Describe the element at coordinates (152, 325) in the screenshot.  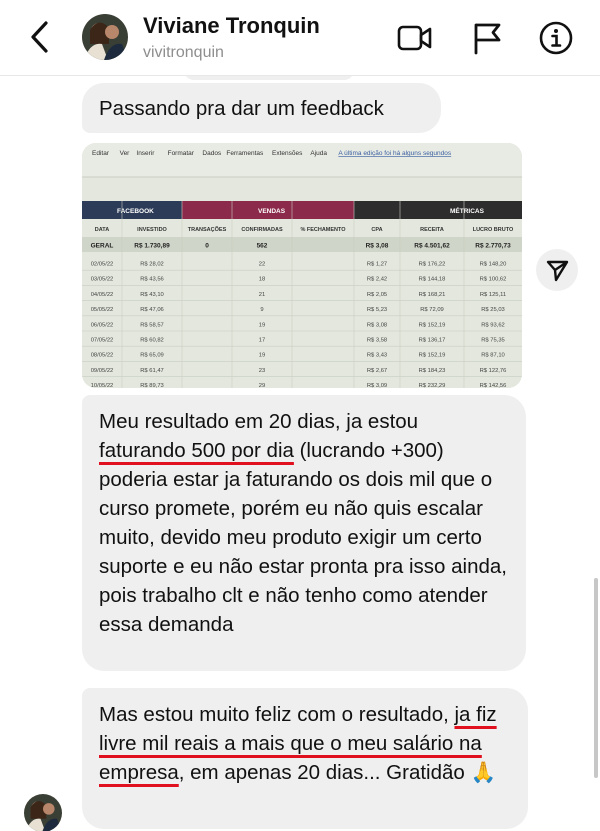
I see `table-cell: R$ 58,57` at that location.